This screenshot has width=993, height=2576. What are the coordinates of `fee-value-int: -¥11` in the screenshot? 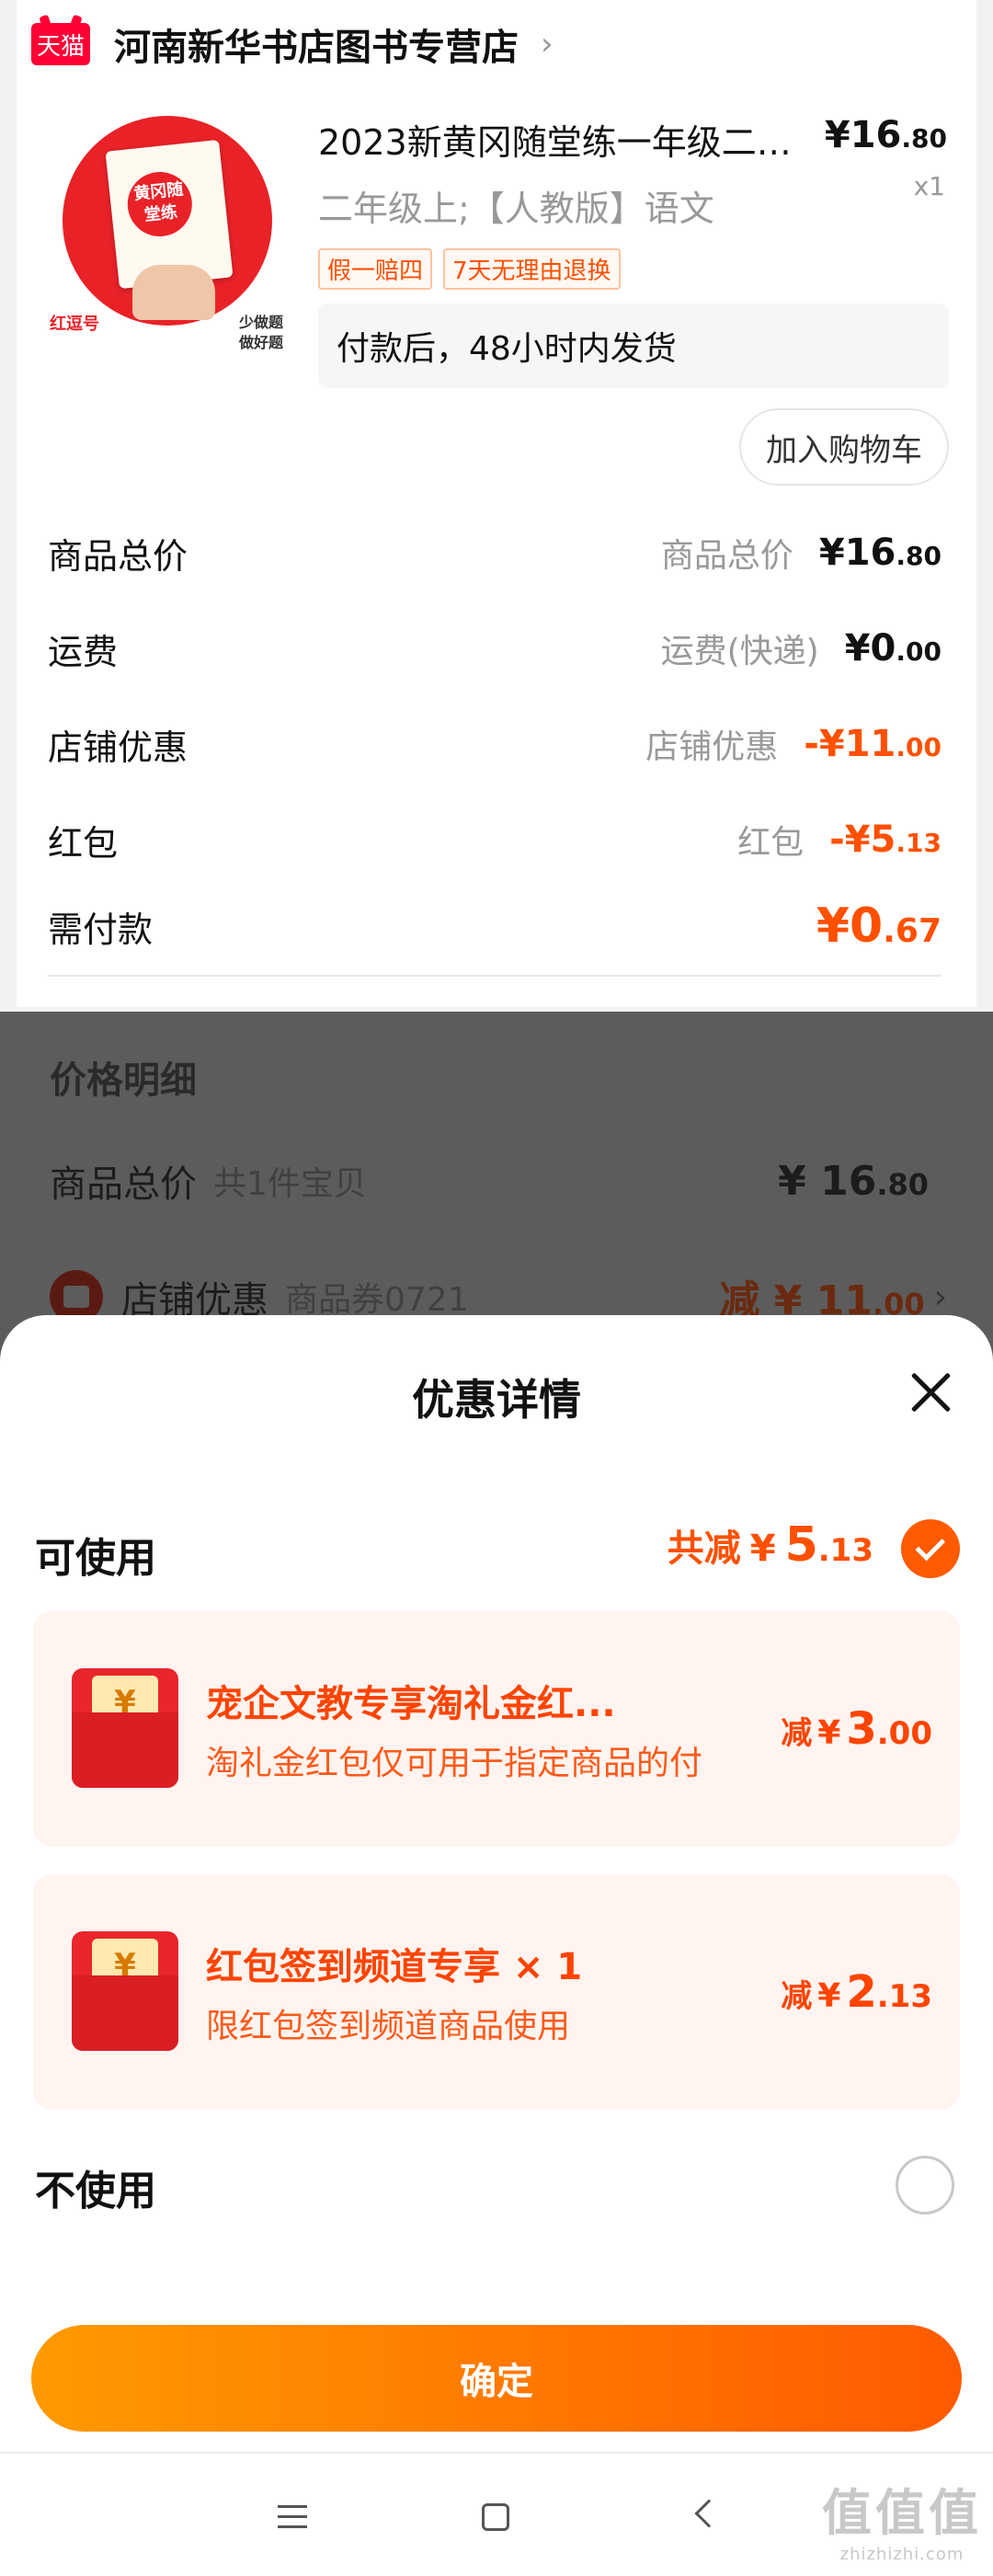 It's located at (850, 744).